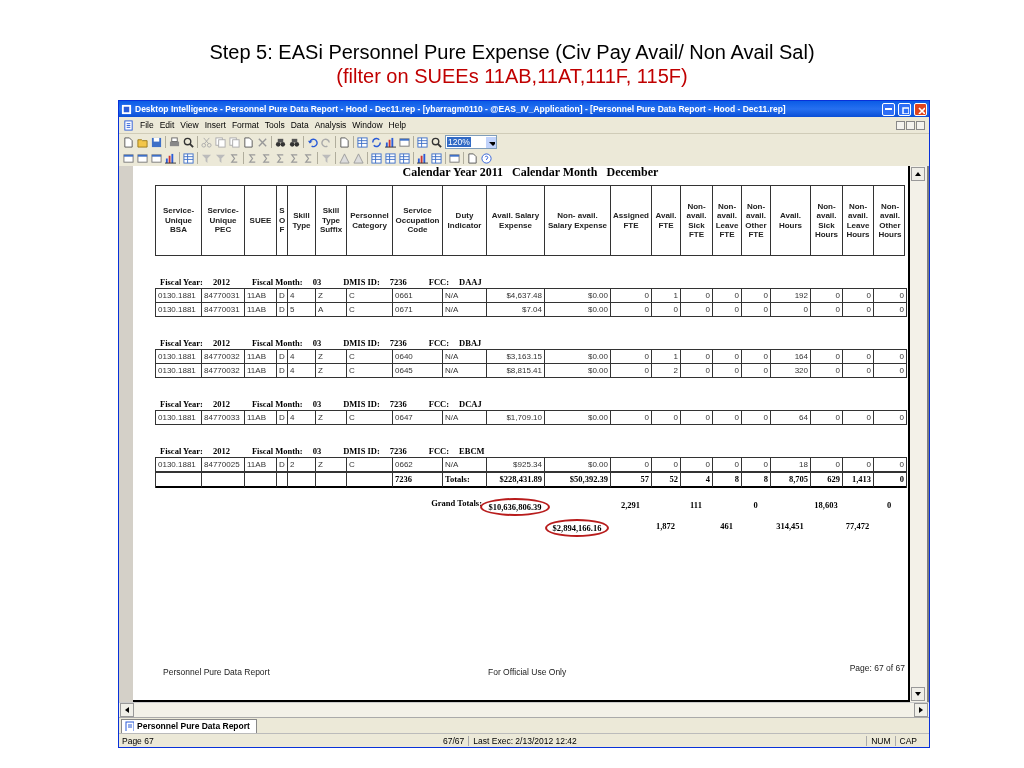 The height and width of the screenshot is (768, 1024). What do you see at coordinates (470, 343) in the screenshot?
I see `field-value: DBAJ` at bounding box center [470, 343].